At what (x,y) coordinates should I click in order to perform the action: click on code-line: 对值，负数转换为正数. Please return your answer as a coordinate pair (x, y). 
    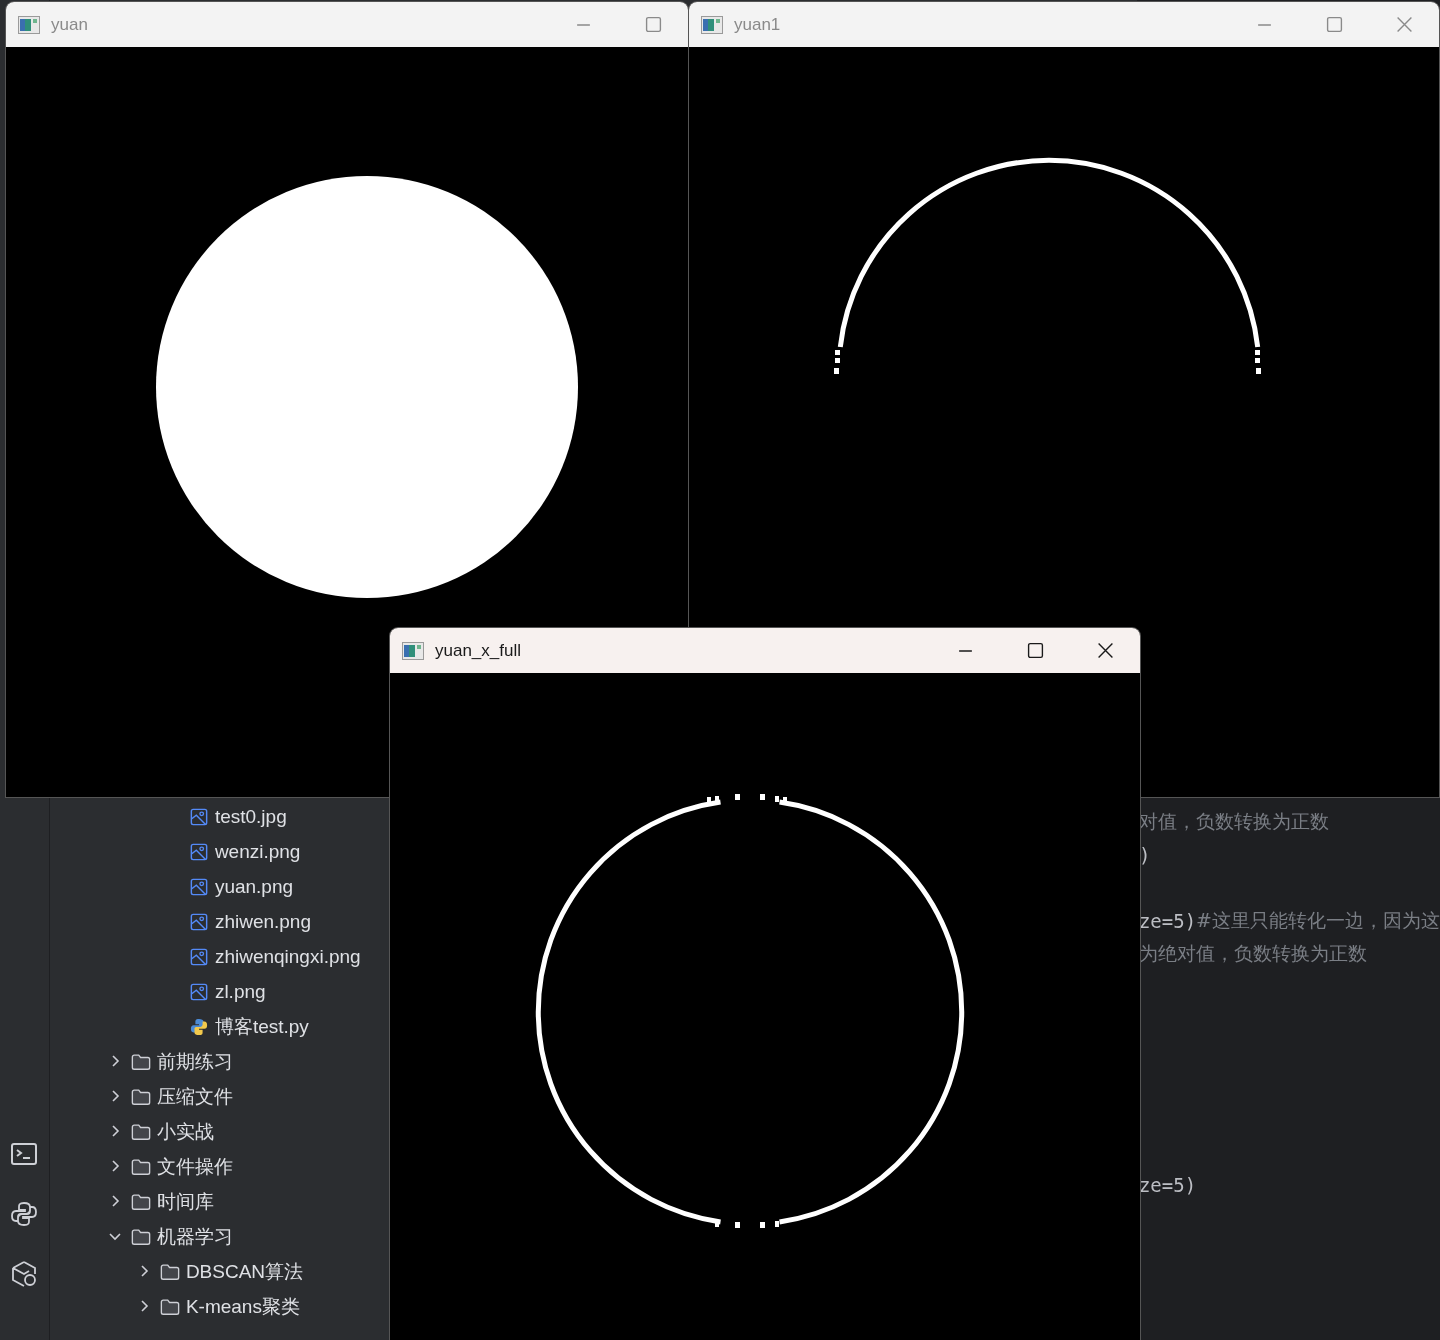
    Looking at the image, I should click on (1234, 821).